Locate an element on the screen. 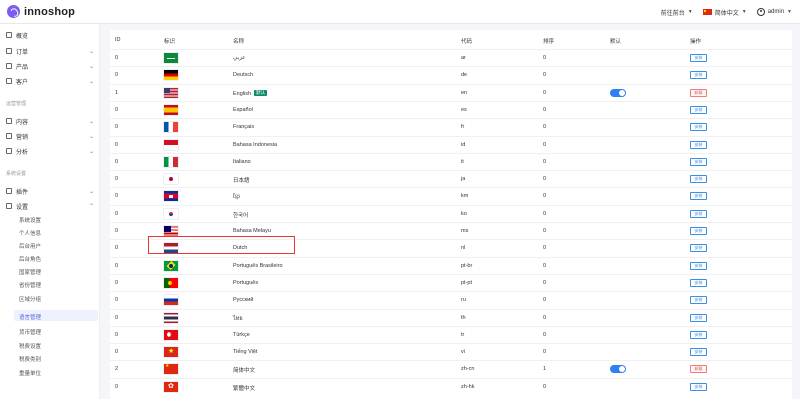  cell-code: fr is located at coordinates (463, 127).